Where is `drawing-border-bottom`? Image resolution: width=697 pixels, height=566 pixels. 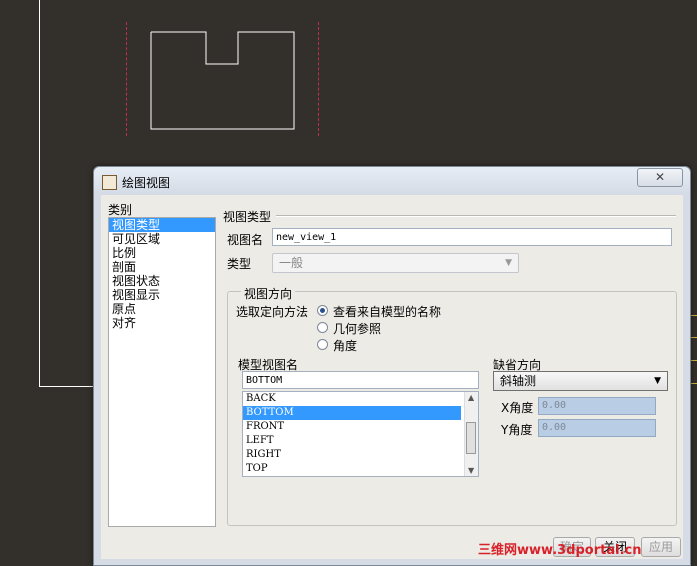 drawing-border-bottom is located at coordinates (67, 386).